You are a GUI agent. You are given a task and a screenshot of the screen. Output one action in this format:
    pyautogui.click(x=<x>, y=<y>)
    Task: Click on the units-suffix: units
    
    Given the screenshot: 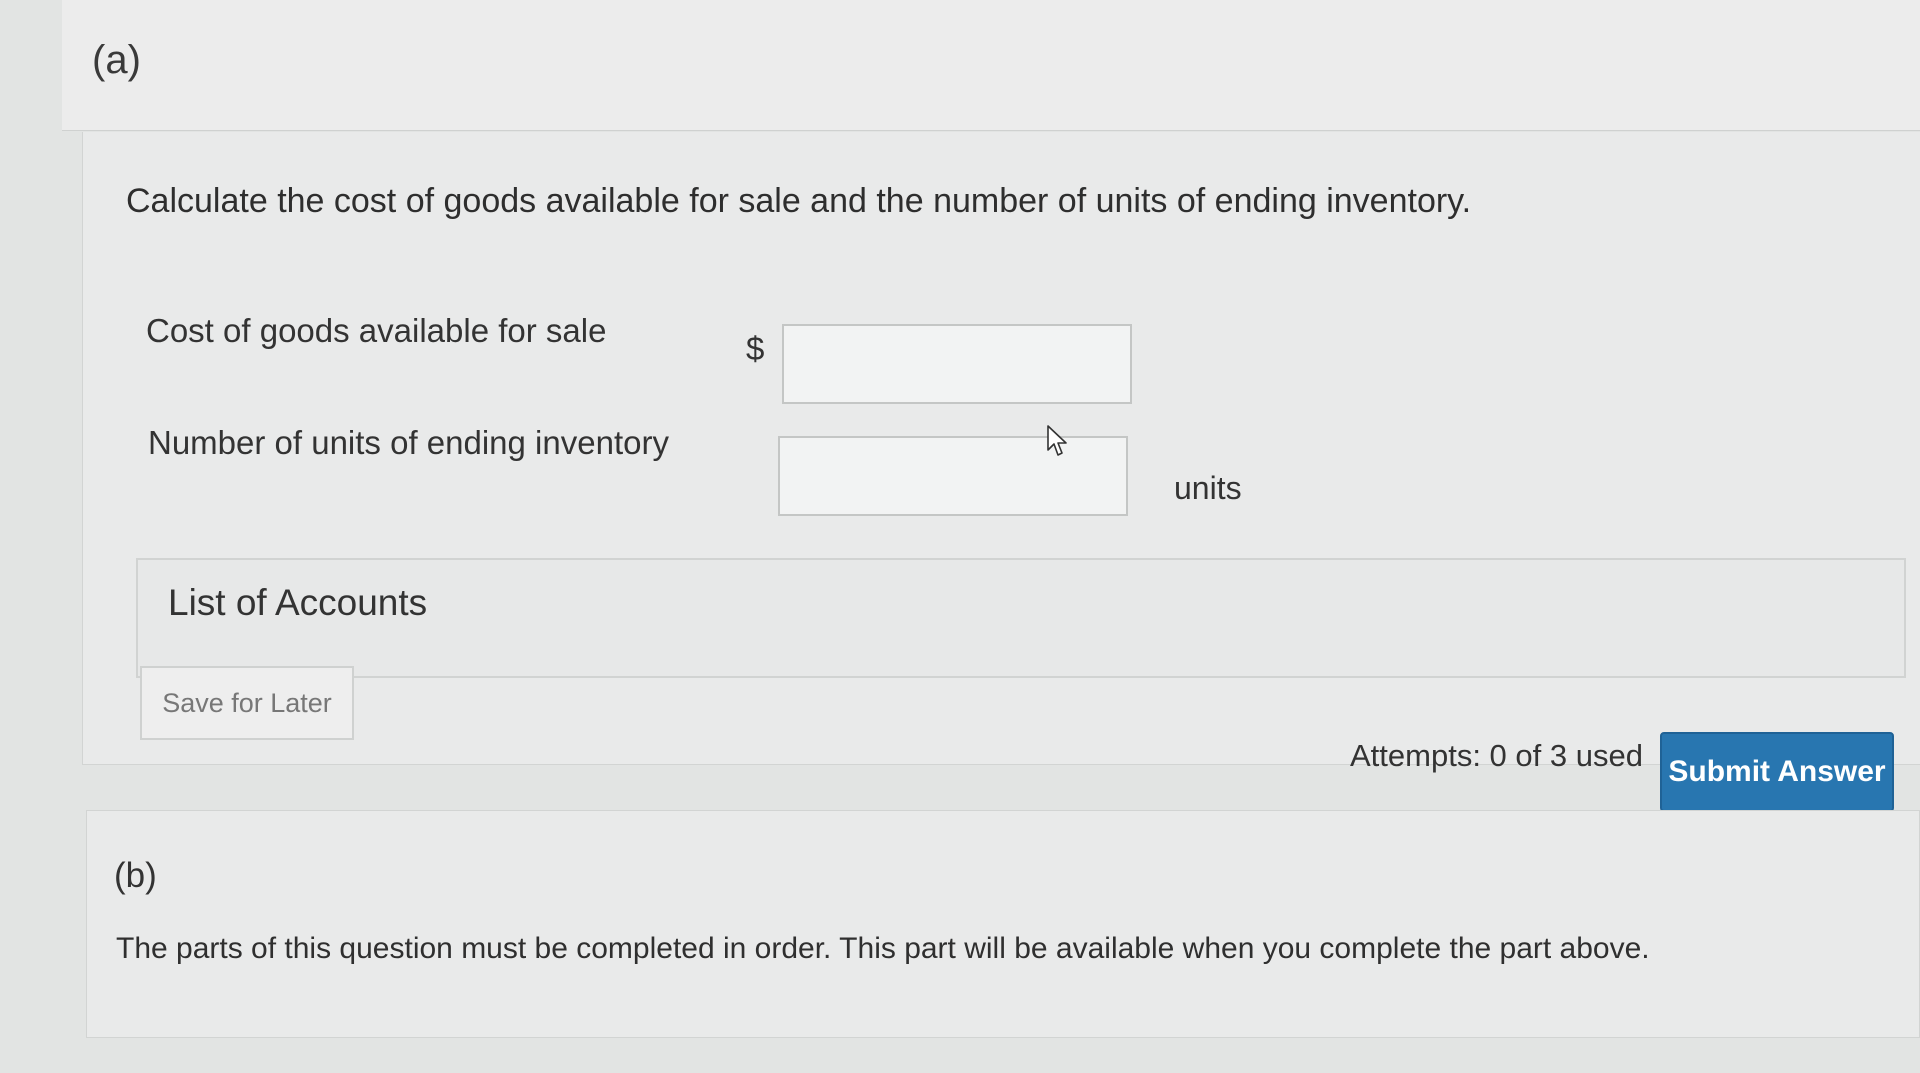 What is the action you would take?
    pyautogui.click(x=1208, y=488)
    